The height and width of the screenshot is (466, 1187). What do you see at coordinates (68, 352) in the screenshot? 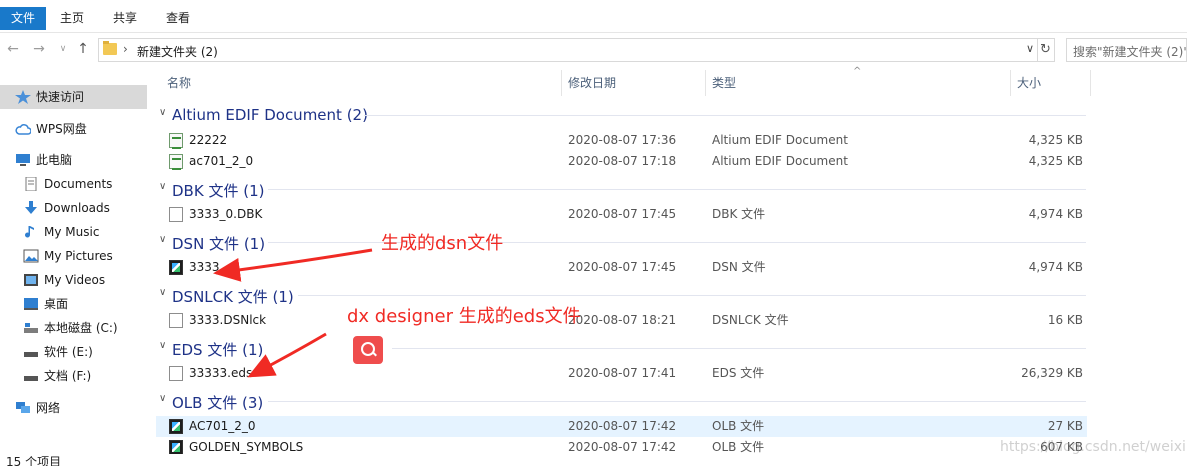
I see `sidebar-item-label: 软件 (E:)` at bounding box center [68, 352].